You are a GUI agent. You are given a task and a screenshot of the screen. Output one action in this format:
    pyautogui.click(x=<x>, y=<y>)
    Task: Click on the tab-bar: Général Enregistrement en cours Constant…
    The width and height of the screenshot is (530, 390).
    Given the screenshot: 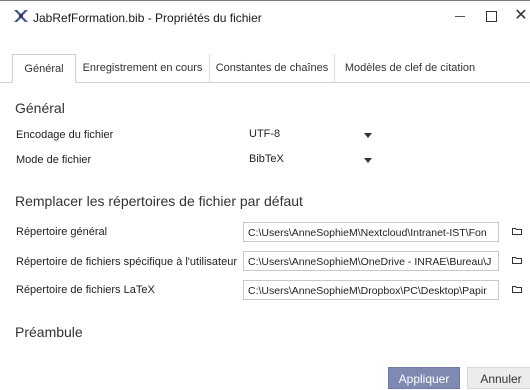 What is the action you would take?
    pyautogui.click(x=265, y=68)
    